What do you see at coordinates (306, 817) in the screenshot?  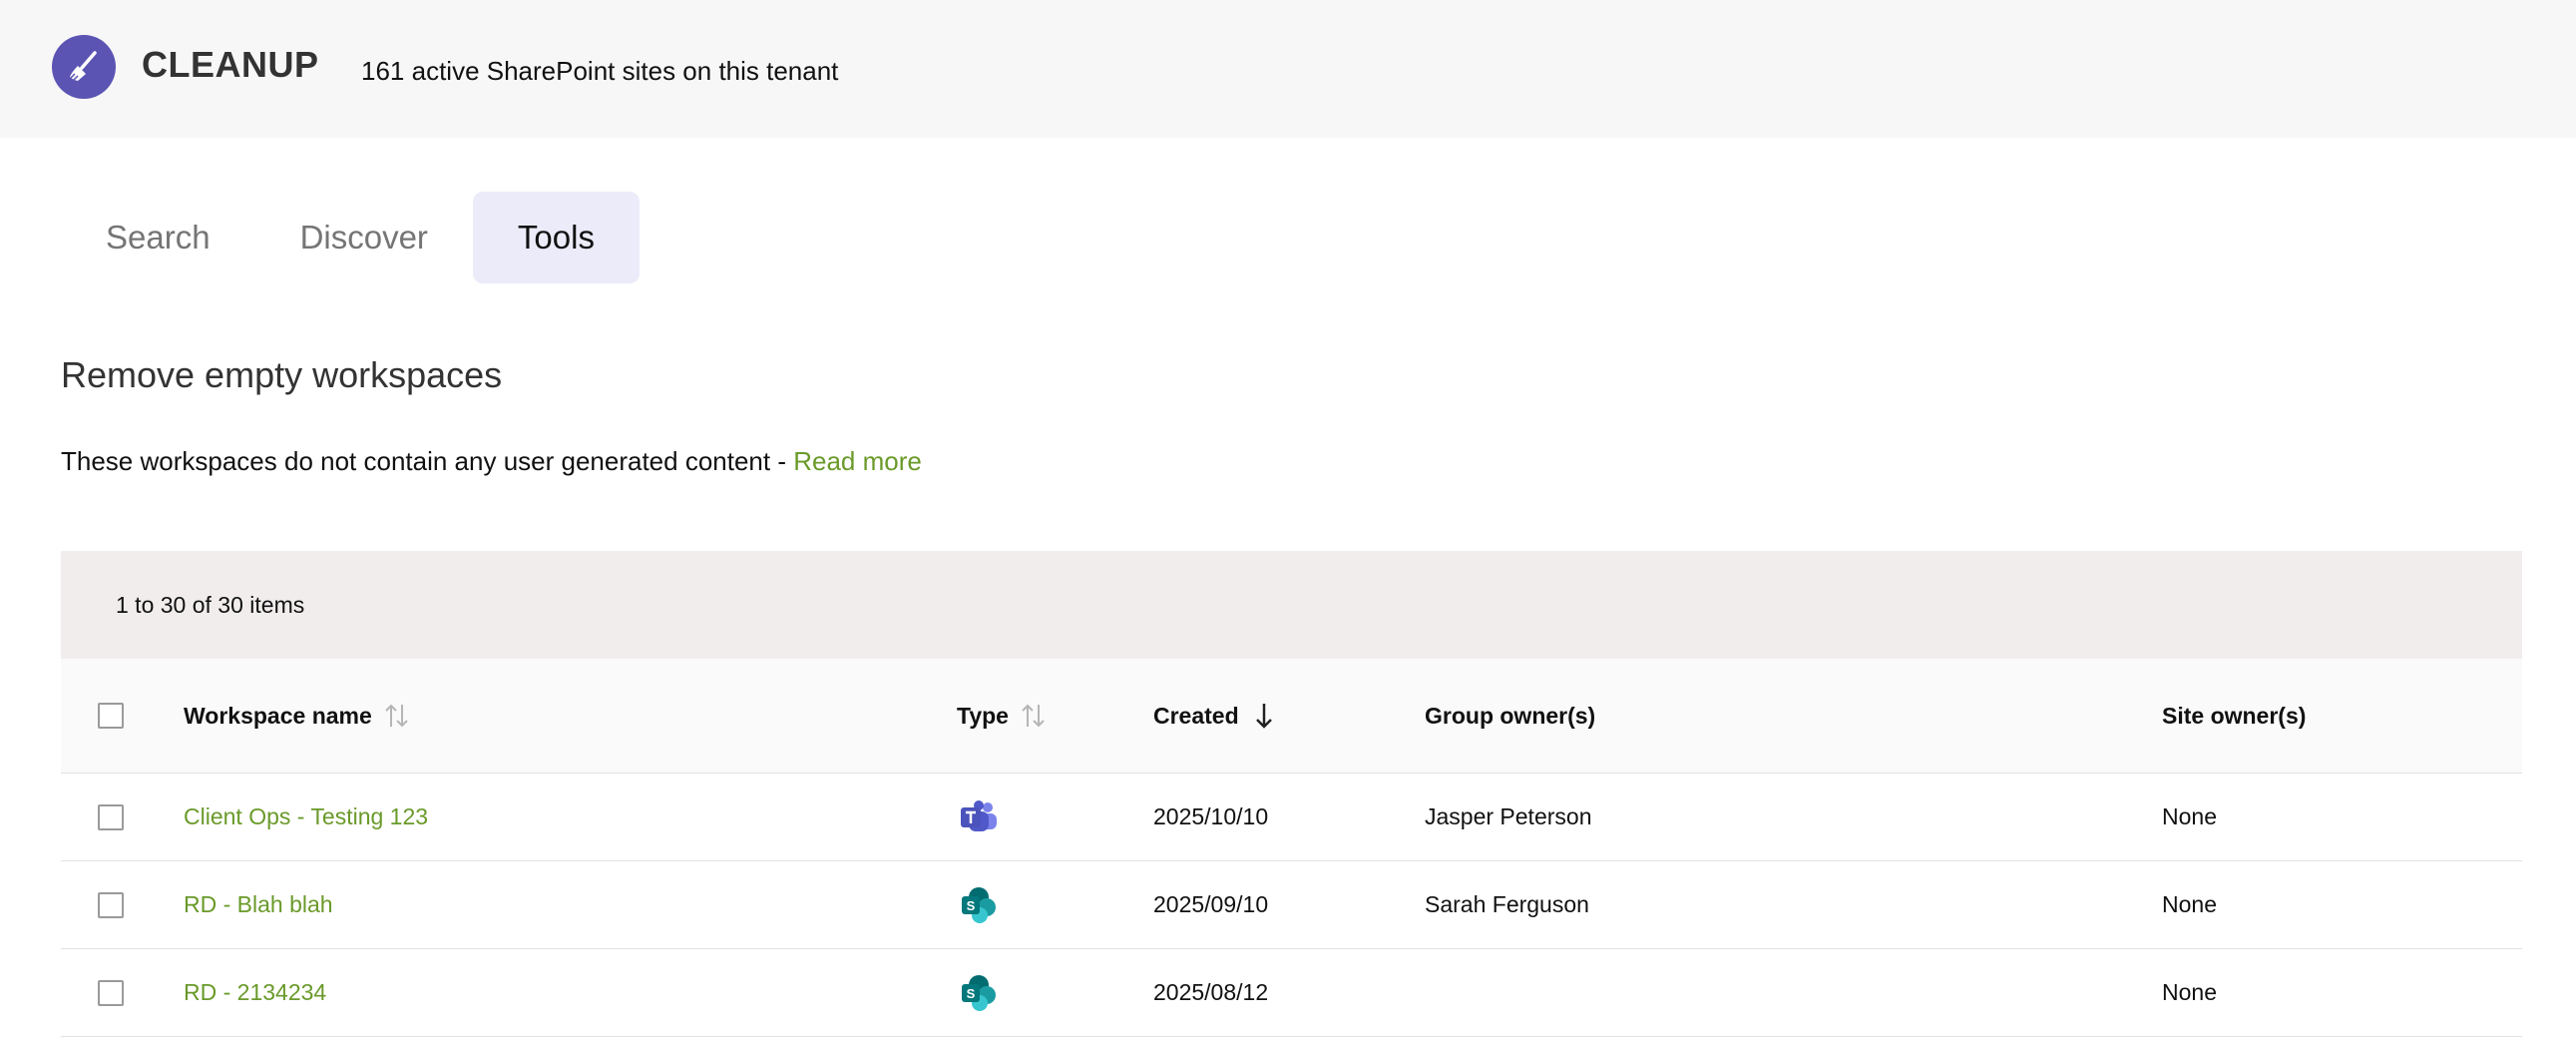 I see `workspace-name-link: Client Ops - Testing 123` at bounding box center [306, 817].